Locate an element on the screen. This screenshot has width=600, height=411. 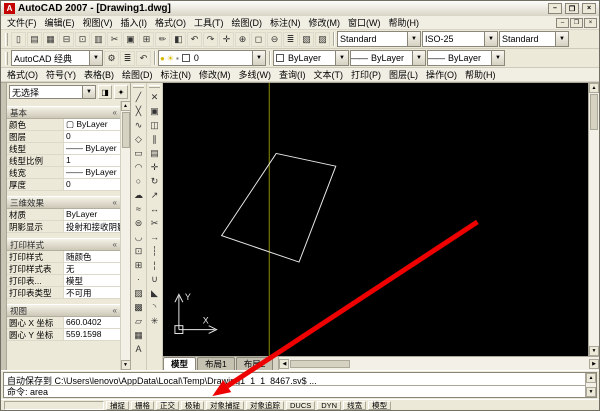
property-row: 圆心 Y 坐标 559.1598 is located at coordinates (63, 335).